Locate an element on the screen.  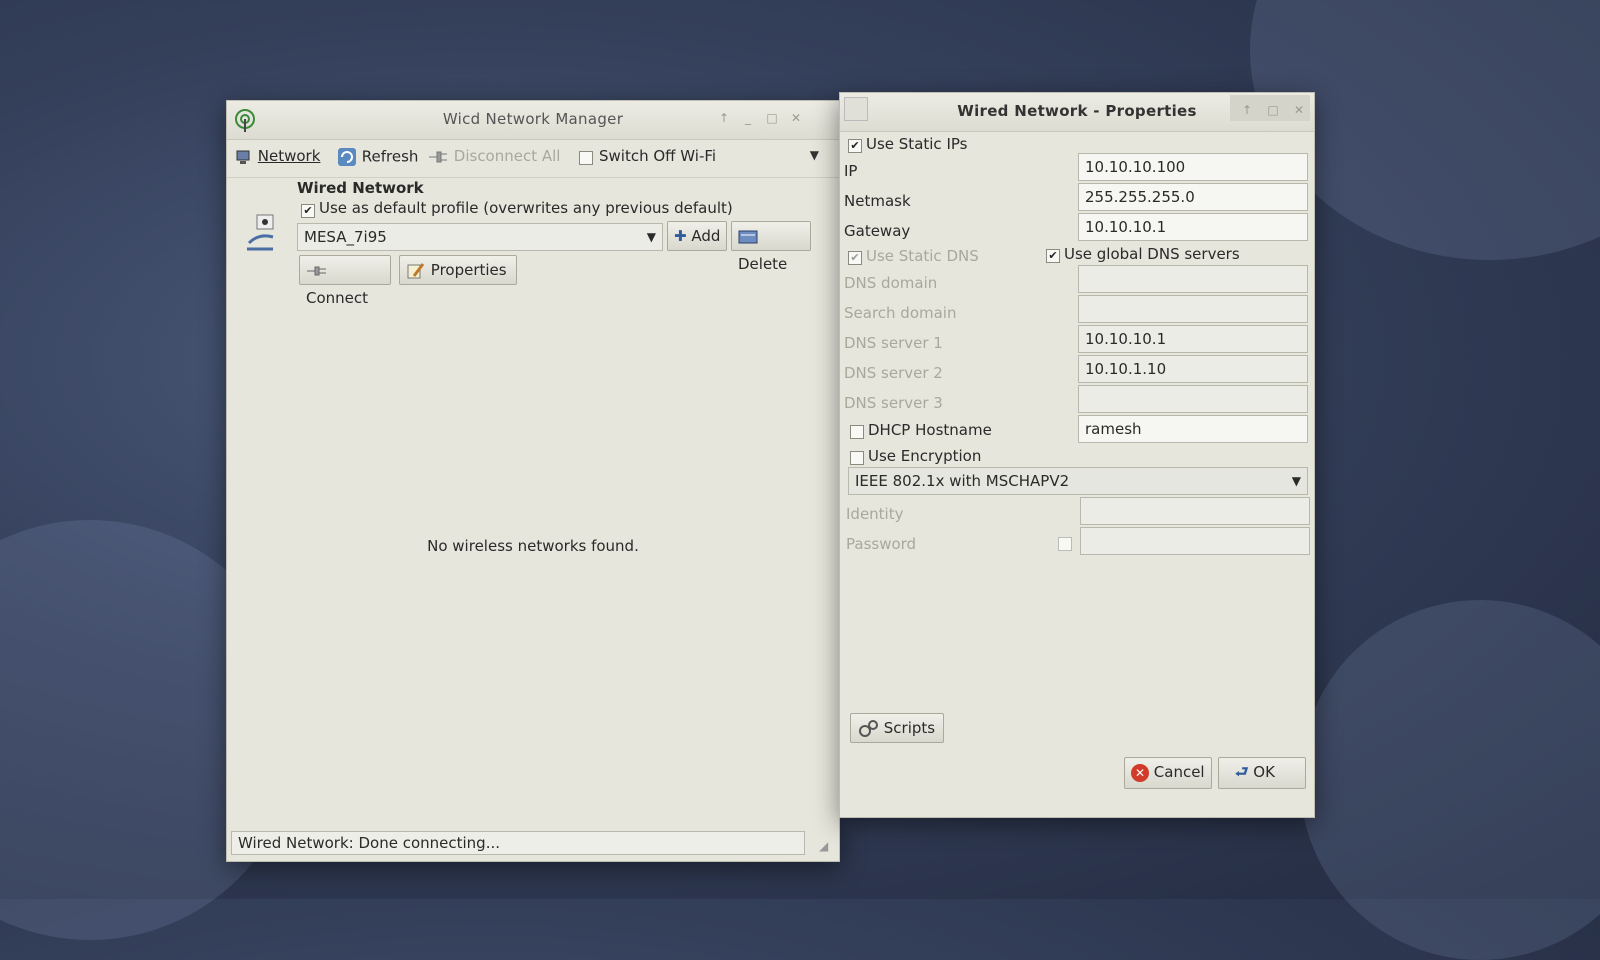
gears-icon is located at coordinates (868, 728).